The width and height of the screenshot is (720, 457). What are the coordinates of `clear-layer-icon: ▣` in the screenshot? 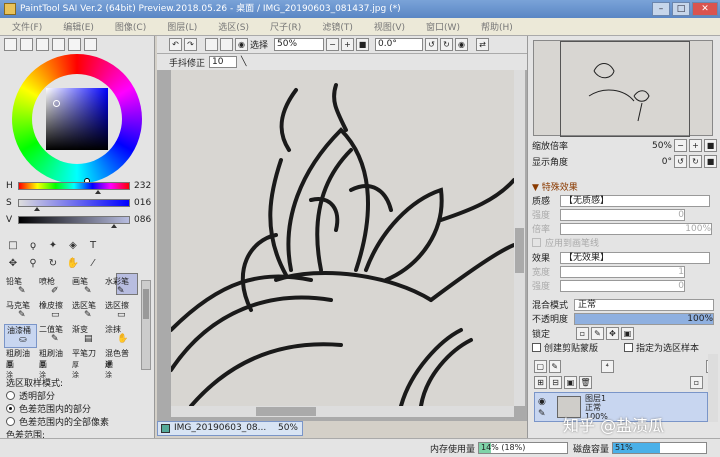 It's located at (570, 382).